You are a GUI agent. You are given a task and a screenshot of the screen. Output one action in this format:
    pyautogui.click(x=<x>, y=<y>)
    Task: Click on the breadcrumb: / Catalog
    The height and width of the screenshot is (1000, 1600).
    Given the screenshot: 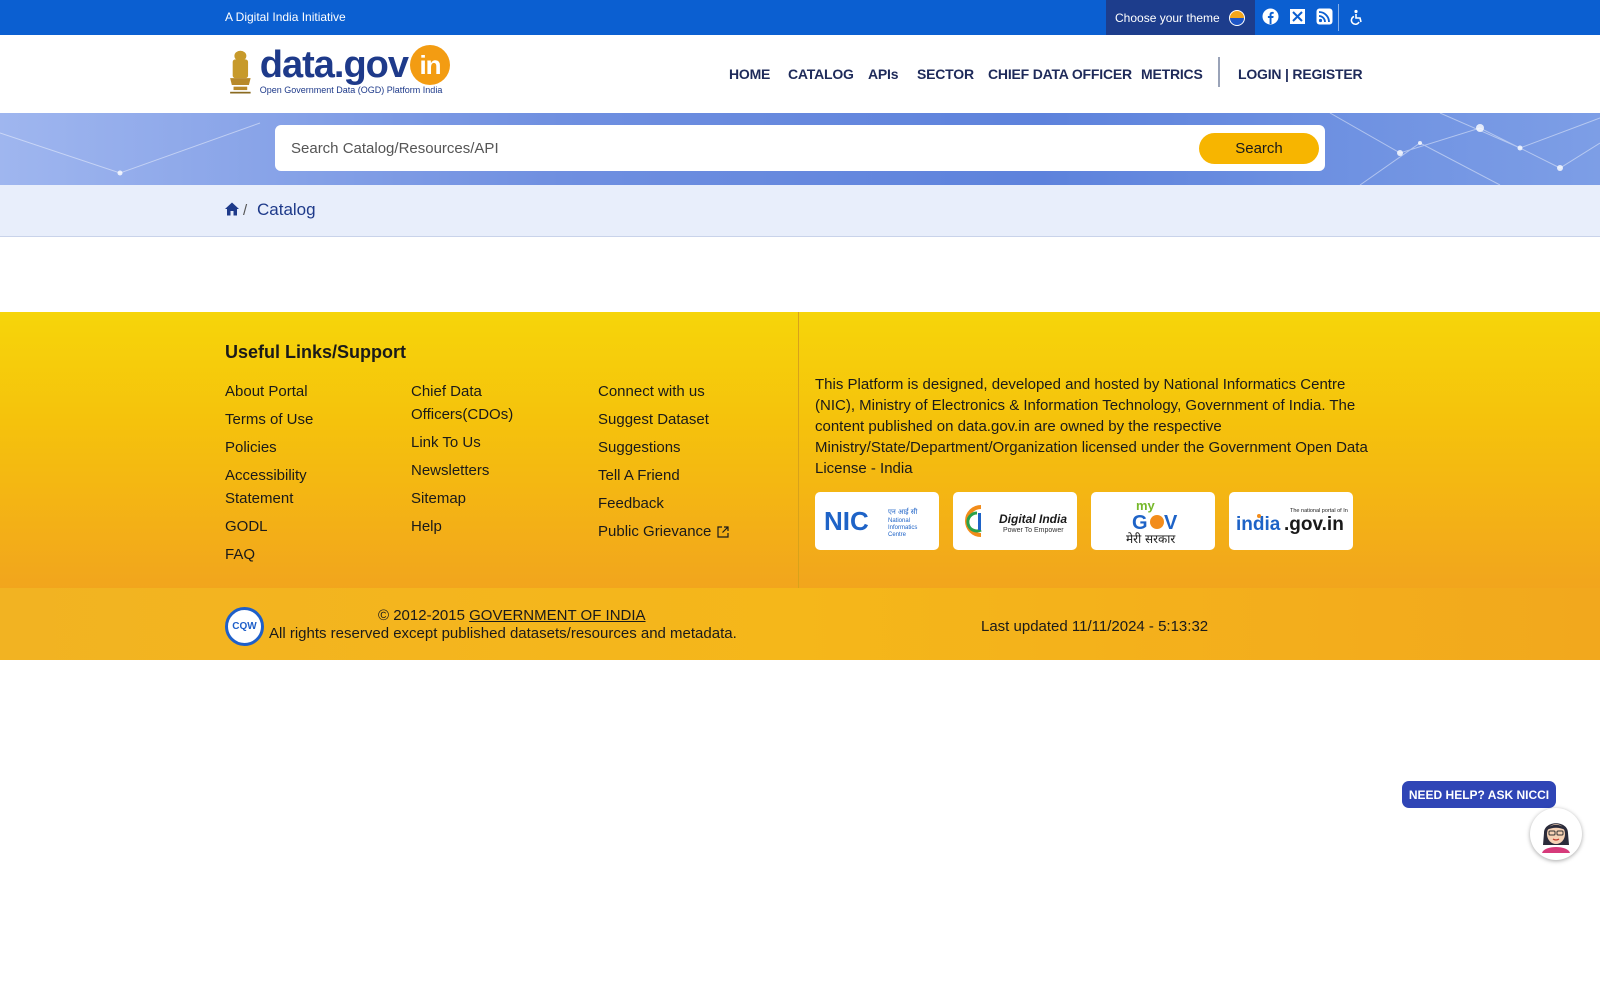 What is the action you would take?
    pyautogui.click(x=800, y=211)
    